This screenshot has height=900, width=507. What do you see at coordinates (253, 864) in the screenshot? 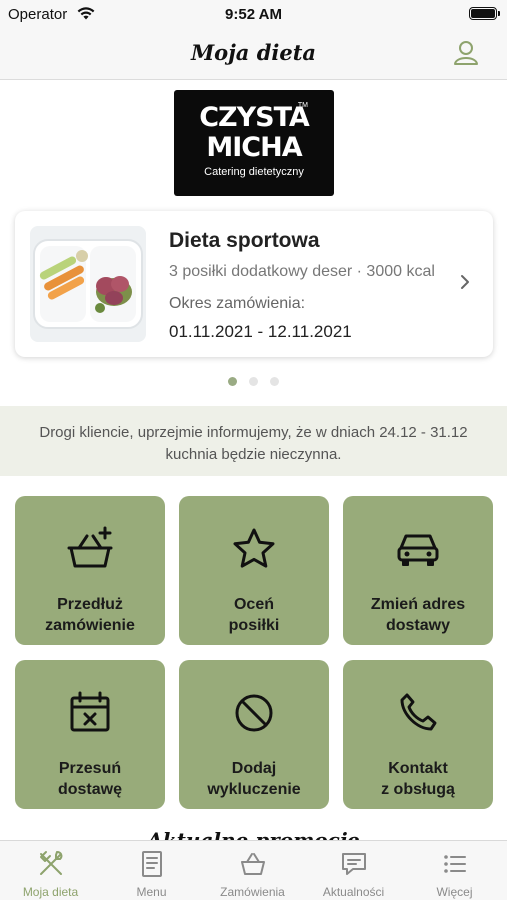
I see `basket-icon` at bounding box center [253, 864].